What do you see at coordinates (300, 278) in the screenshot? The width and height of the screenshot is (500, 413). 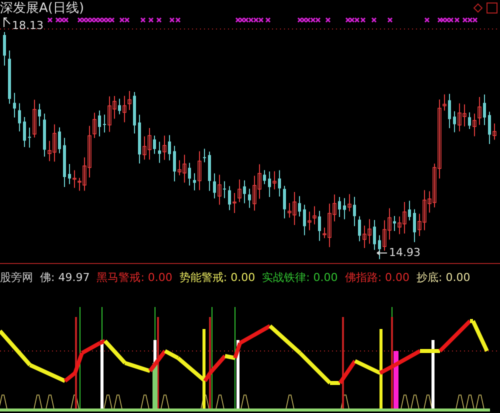 I see `indicator-reading: 实战铁律: 0.00` at bounding box center [300, 278].